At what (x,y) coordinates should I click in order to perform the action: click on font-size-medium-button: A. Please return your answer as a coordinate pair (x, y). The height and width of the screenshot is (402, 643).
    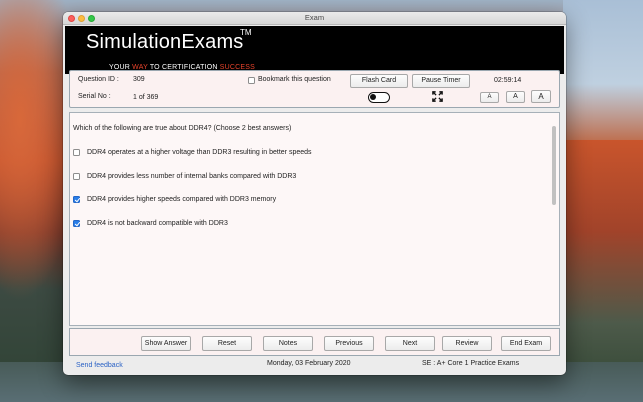
    Looking at the image, I should click on (515, 97).